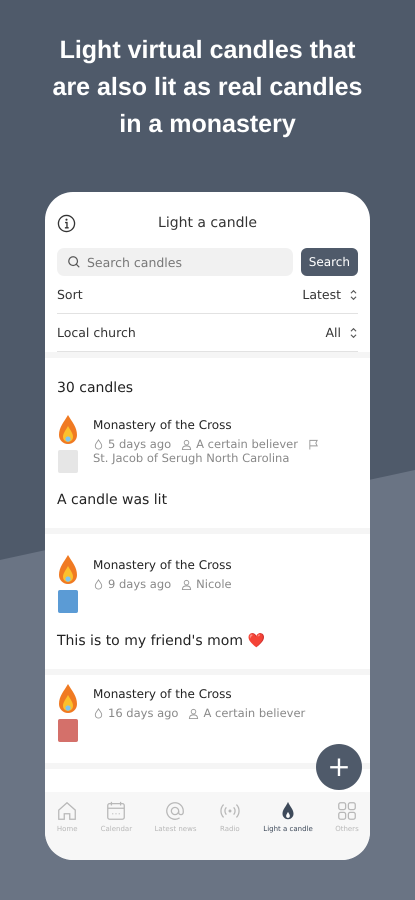  What do you see at coordinates (208, 87) in the screenshot?
I see `headline: Light virtual candles that are also lit as real candles in a monastery` at bounding box center [208, 87].